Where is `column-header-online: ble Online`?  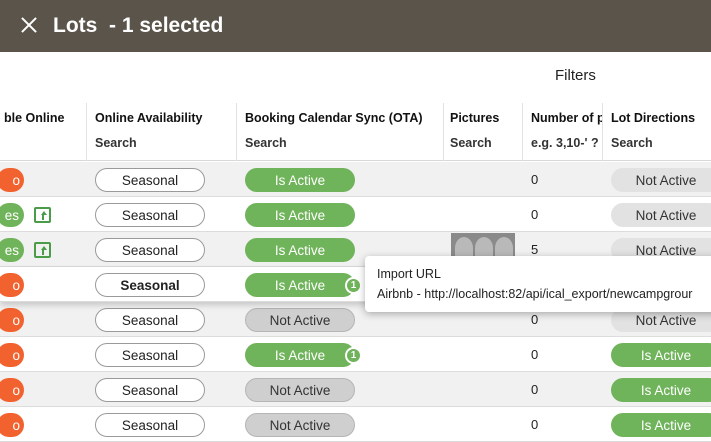
column-header-online: ble Online is located at coordinates (43, 132).